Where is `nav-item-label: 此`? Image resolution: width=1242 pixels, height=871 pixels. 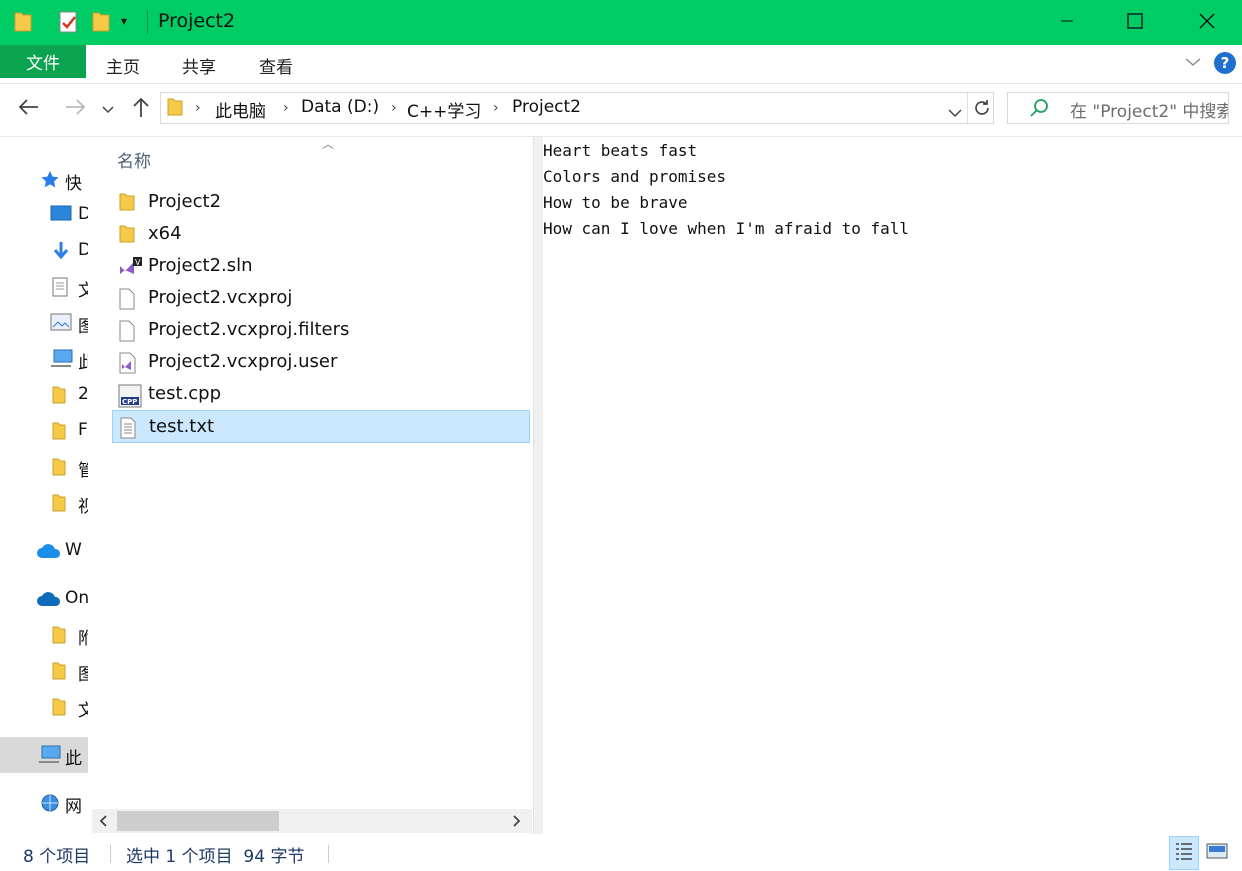 nav-item-label: 此 is located at coordinates (73, 759).